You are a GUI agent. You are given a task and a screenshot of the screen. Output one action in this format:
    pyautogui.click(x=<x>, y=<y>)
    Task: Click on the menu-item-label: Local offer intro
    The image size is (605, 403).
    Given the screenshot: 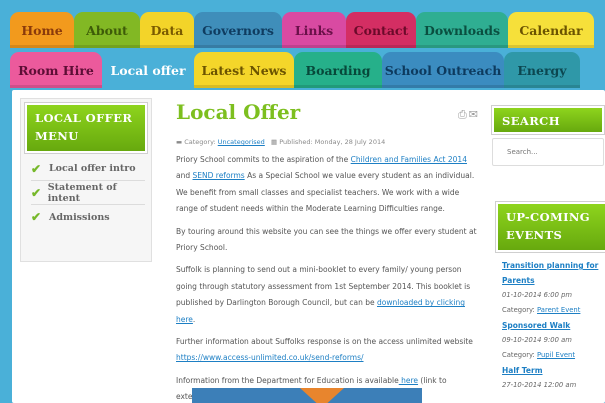 What is the action you would take?
    pyautogui.click(x=92, y=168)
    